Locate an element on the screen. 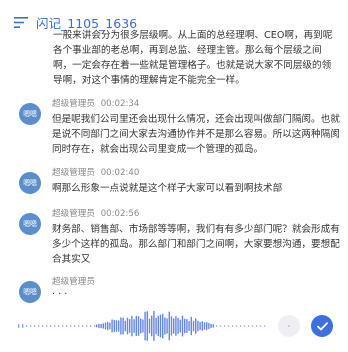 The width and height of the screenshot is (348, 352). timestamp: 00:02:34 is located at coordinates (120, 104).